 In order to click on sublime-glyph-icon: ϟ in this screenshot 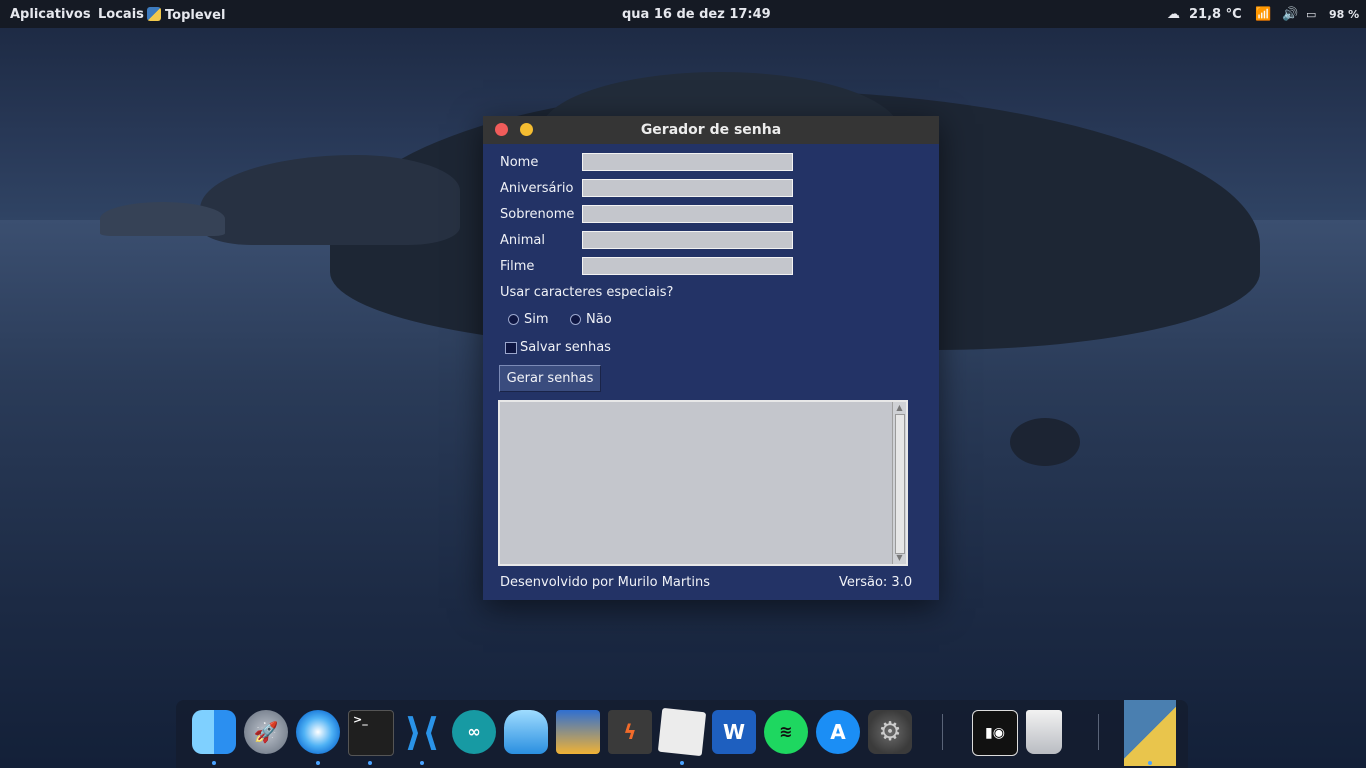, I will do `click(630, 732)`.